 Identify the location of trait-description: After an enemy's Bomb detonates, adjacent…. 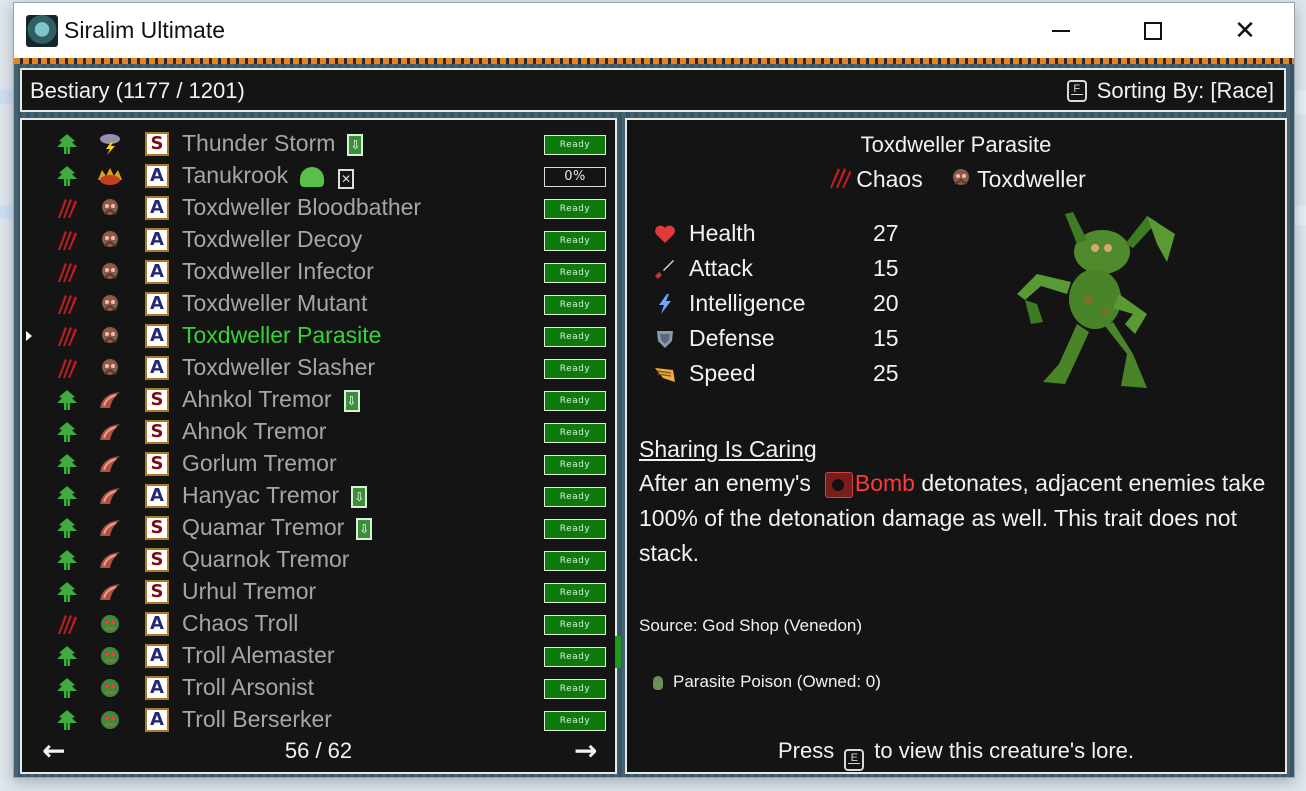
(959, 518).